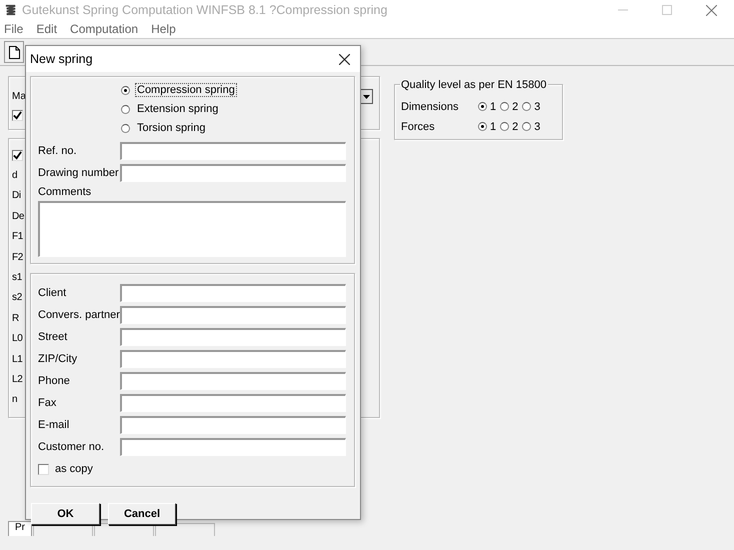 This screenshot has height=550, width=734. I want to click on field-label: Convers. partner, so click(79, 315).